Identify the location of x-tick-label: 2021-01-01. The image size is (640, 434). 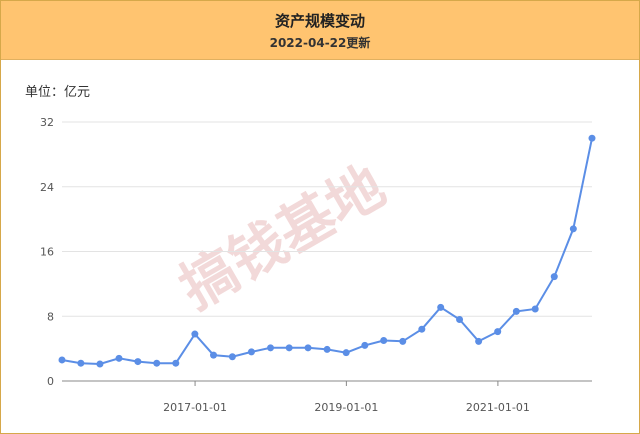
(498, 407).